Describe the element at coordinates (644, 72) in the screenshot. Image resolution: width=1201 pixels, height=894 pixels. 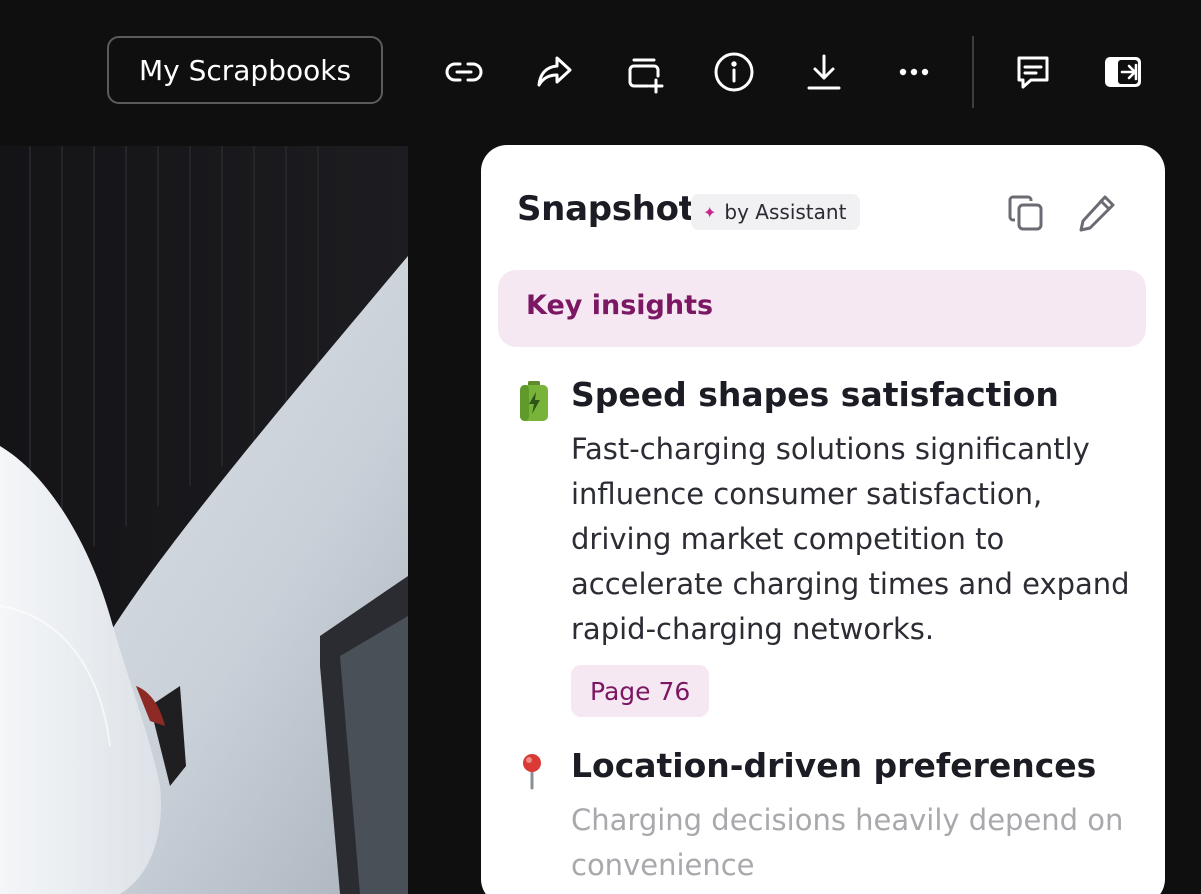
I see `add-to-collection-icon` at that location.